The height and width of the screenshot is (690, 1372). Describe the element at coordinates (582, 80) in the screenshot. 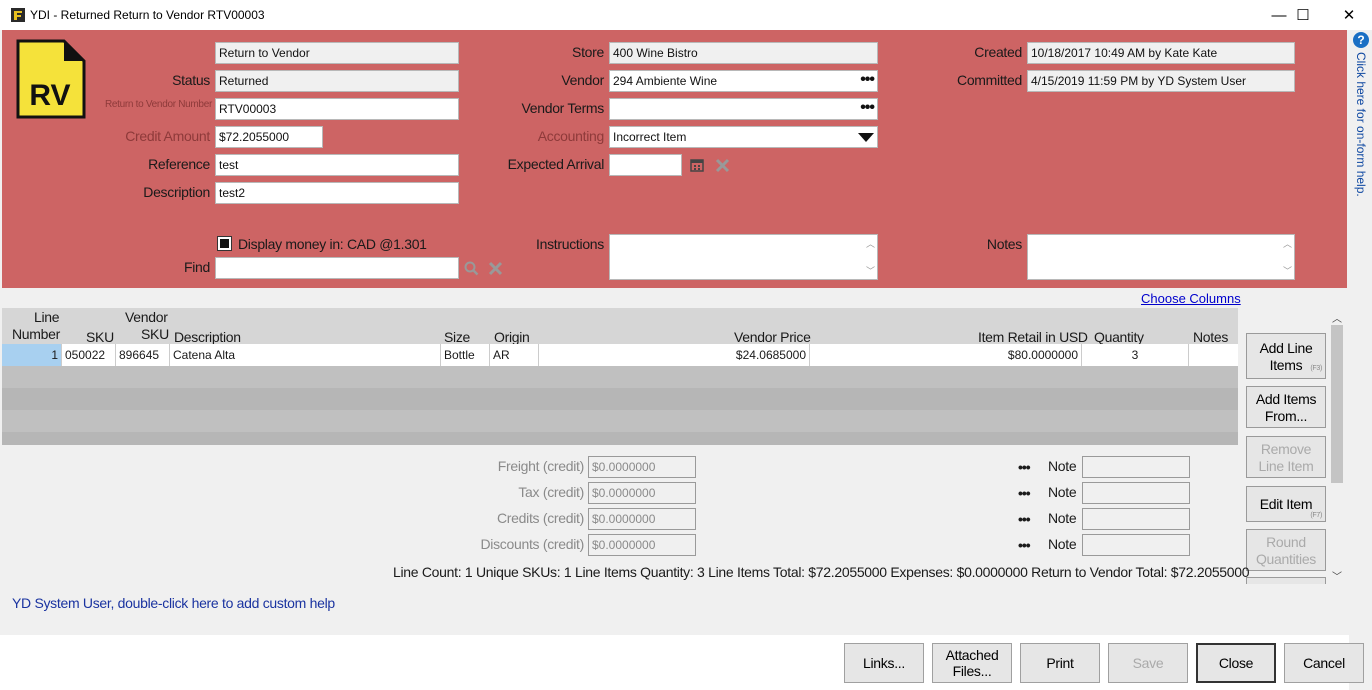

I see `vendor-label: Vendor` at that location.